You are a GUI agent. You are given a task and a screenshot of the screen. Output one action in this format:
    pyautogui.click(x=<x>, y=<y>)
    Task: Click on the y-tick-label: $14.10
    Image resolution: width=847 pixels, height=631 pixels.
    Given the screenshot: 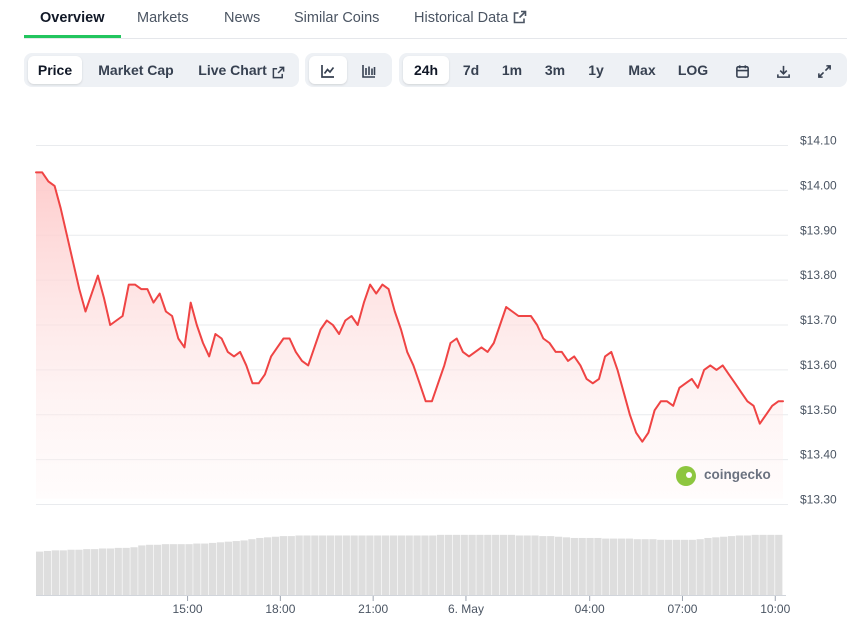 What is the action you would take?
    pyautogui.click(x=818, y=141)
    